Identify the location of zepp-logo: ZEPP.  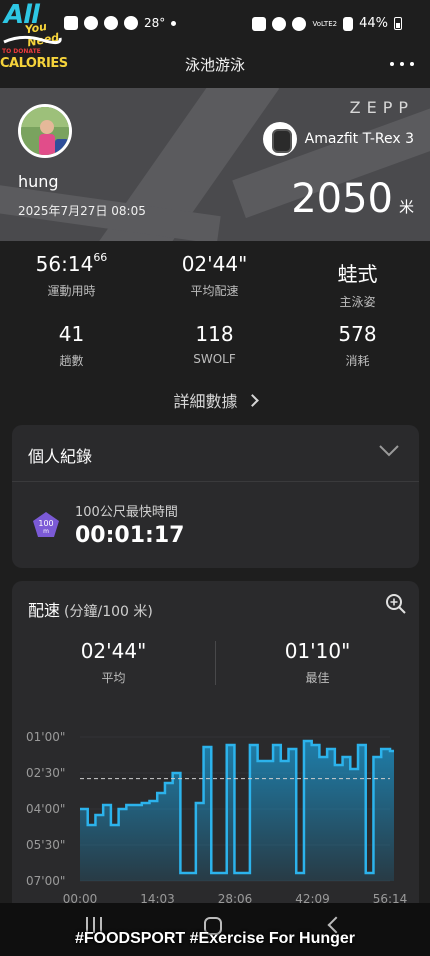
(381, 107).